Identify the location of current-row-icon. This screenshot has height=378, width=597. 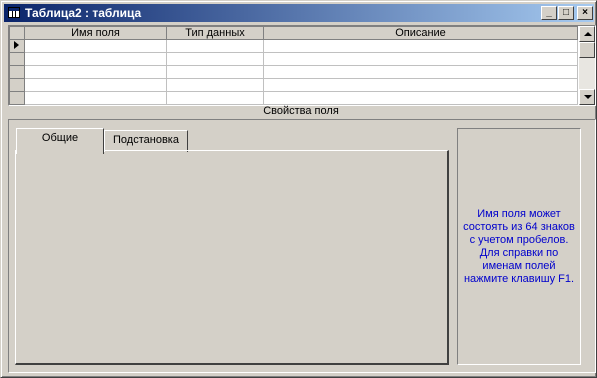
(16, 44).